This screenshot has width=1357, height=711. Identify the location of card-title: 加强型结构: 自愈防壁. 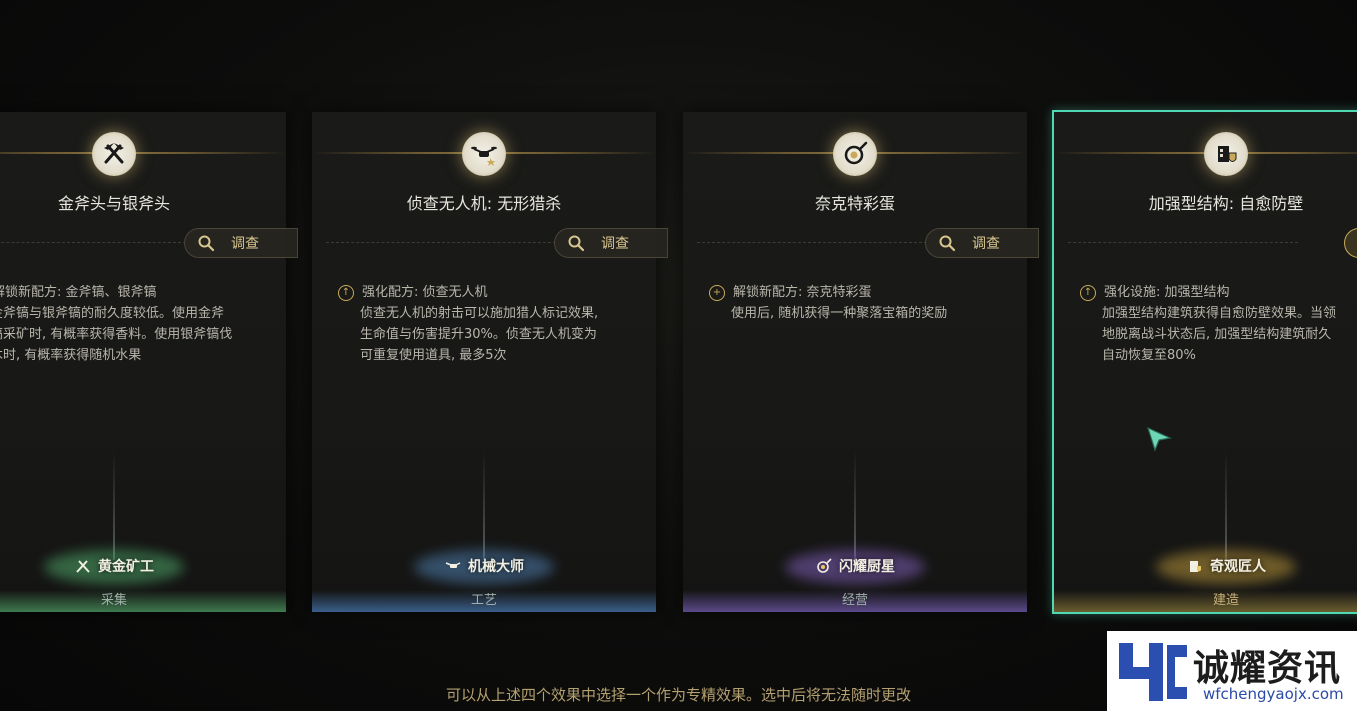
(1226, 203).